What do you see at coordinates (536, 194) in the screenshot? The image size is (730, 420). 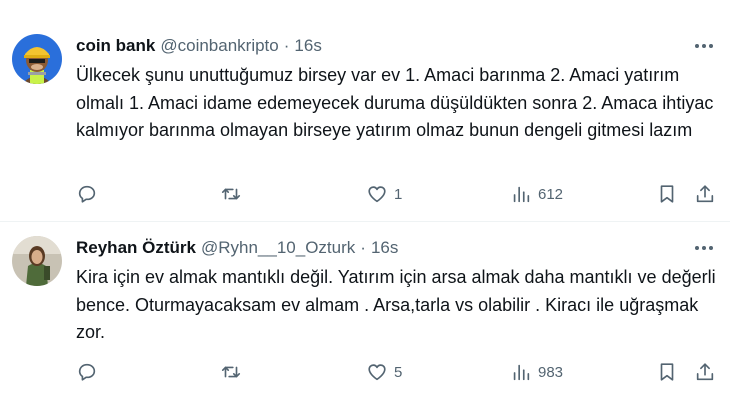 I see `views-button: 612` at bounding box center [536, 194].